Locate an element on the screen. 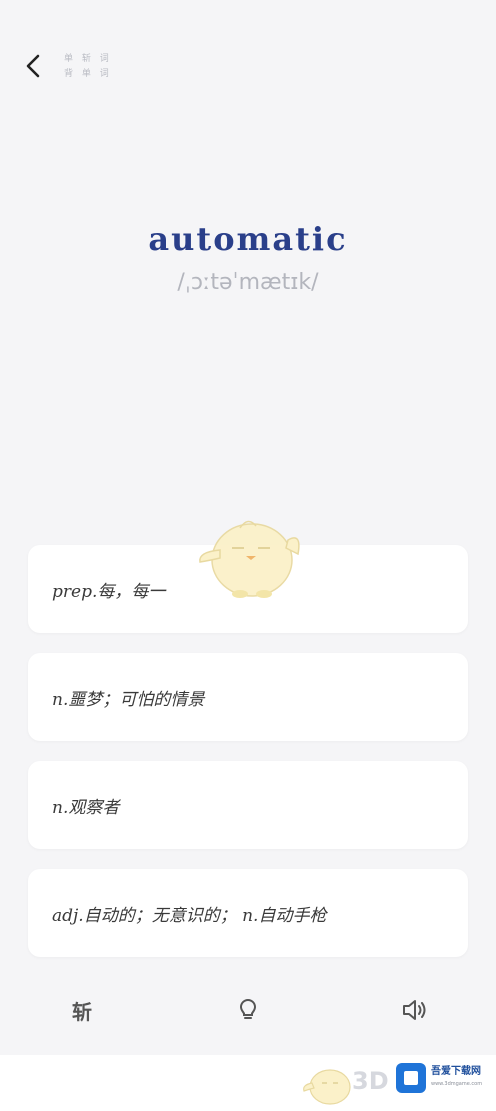 The height and width of the screenshot is (1111, 496). top-bar: 单 斩 词 背 单 词 is located at coordinates (248, 70).